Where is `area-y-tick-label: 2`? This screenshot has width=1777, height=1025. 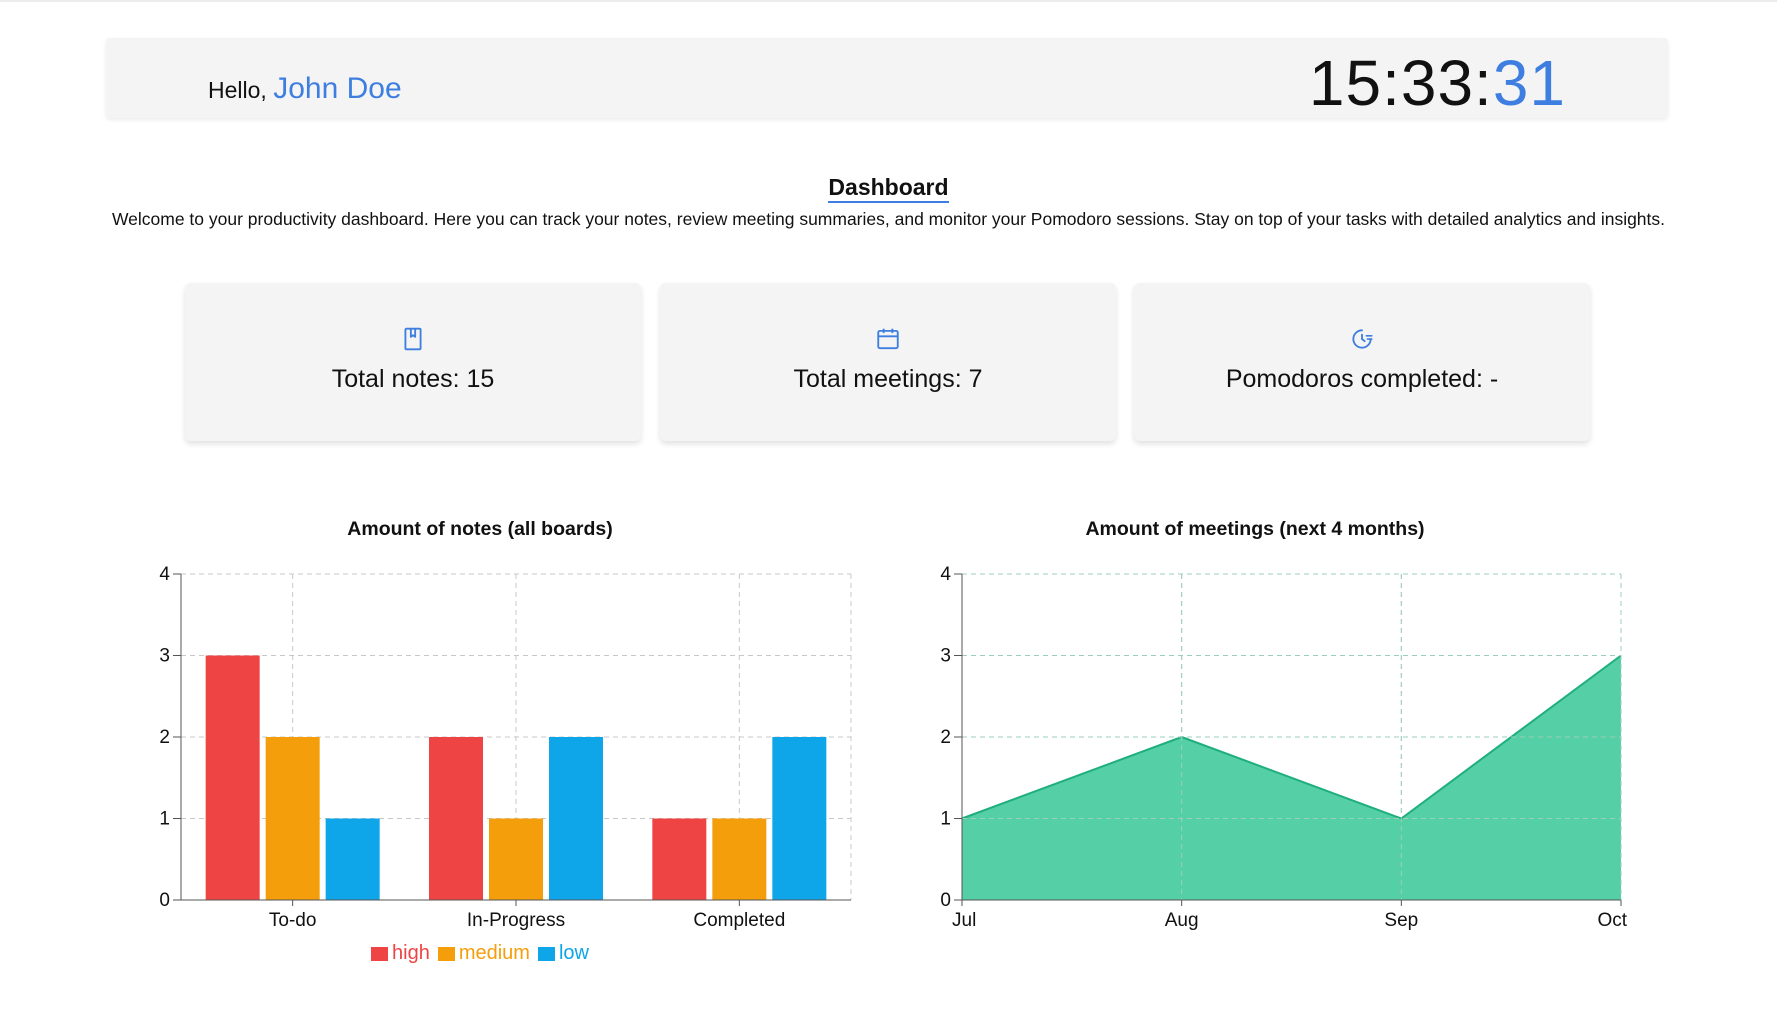 area-y-tick-label: 2 is located at coordinates (945, 737).